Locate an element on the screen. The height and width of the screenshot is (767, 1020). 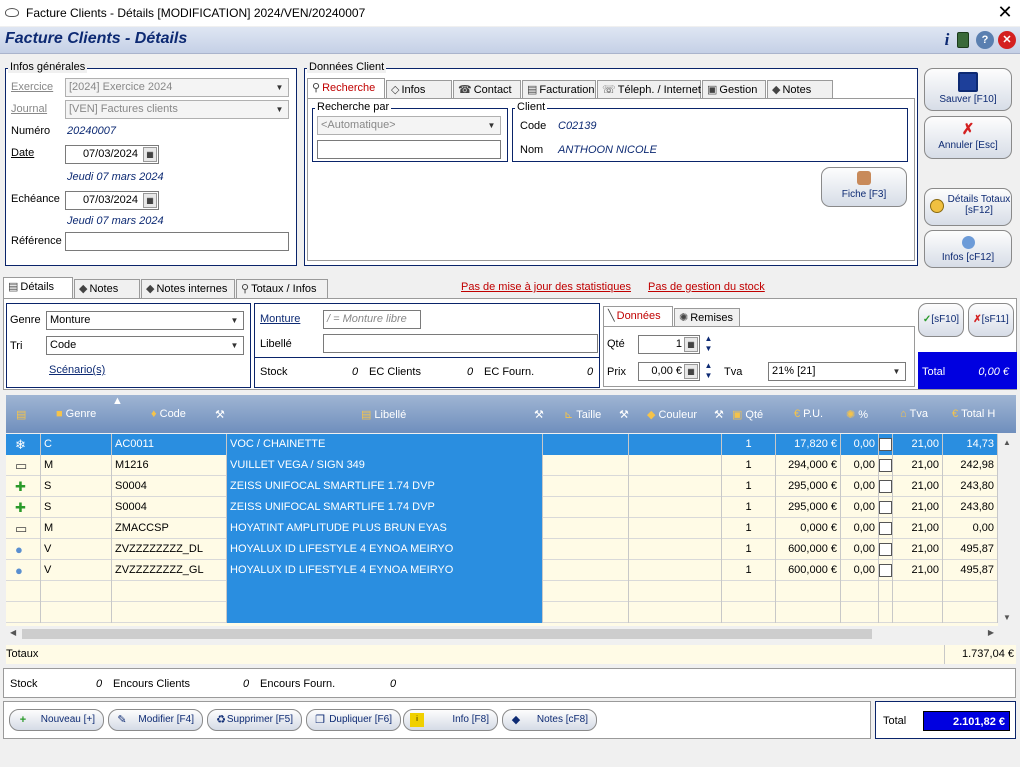
nouveau-button: + Nouveau [+] is located at coordinates (56, 720).